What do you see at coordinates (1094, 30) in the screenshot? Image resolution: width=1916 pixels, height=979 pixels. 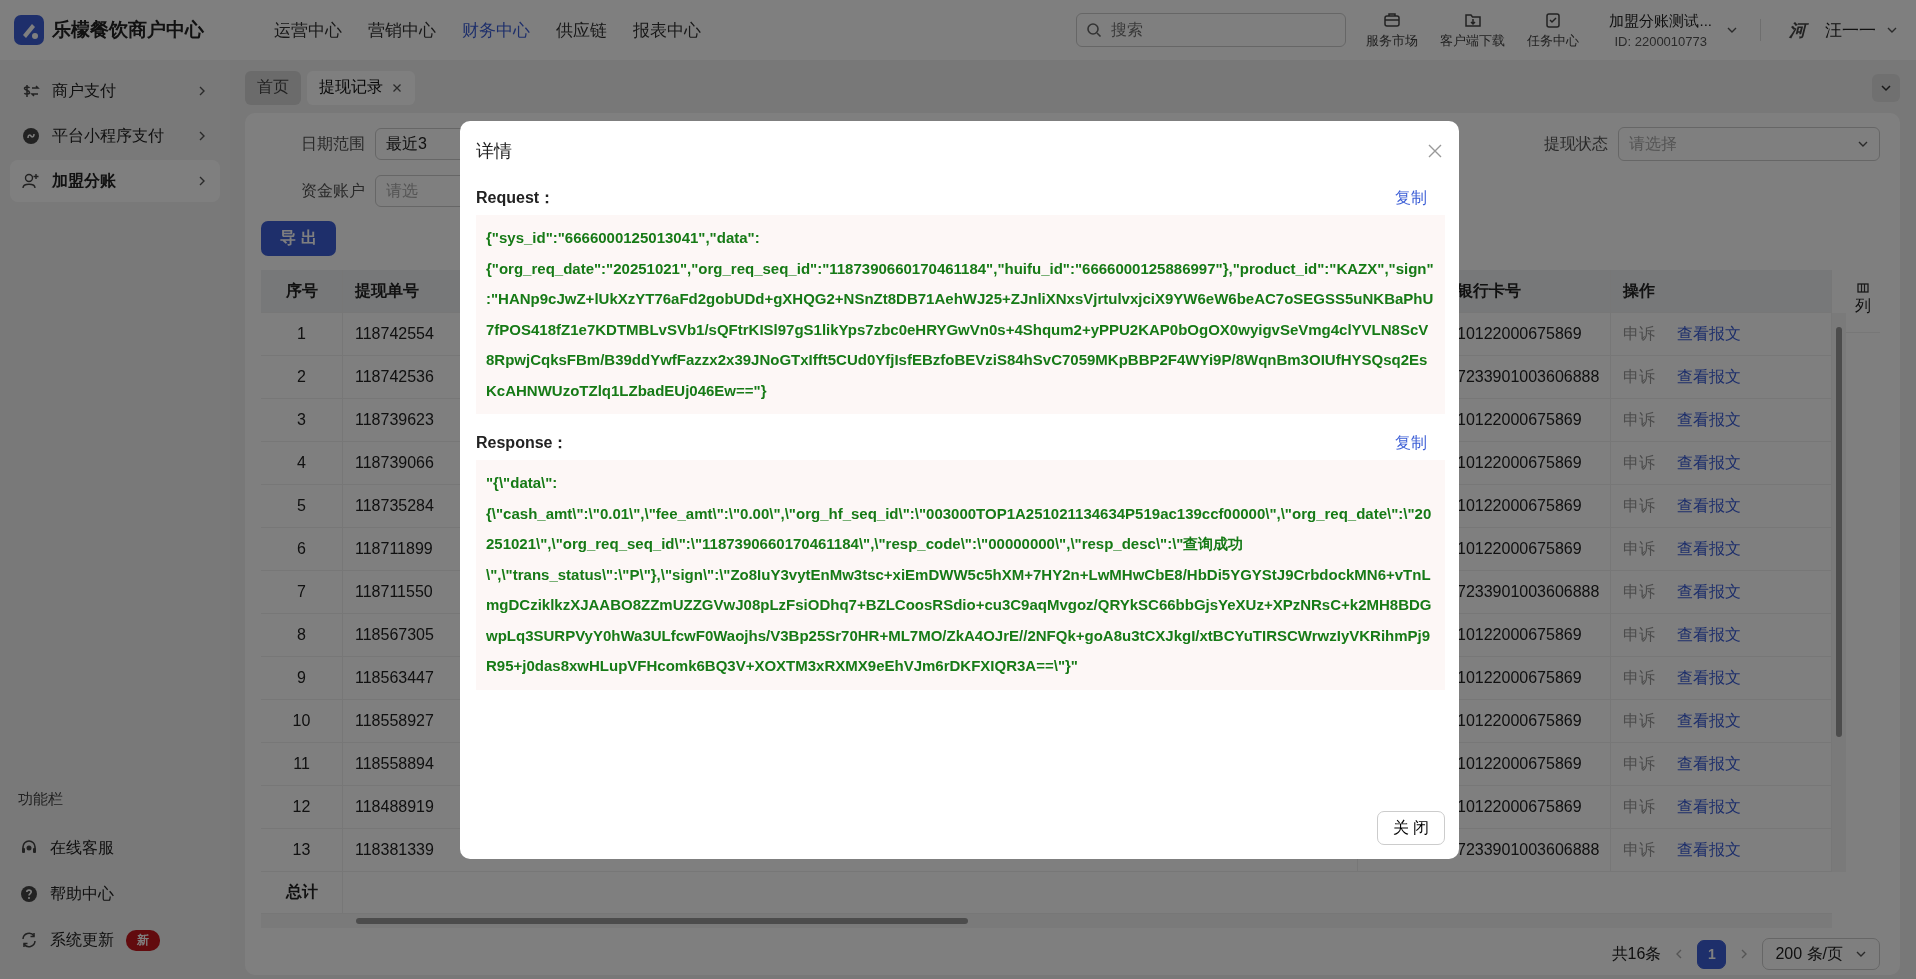 I see `search-icon` at bounding box center [1094, 30].